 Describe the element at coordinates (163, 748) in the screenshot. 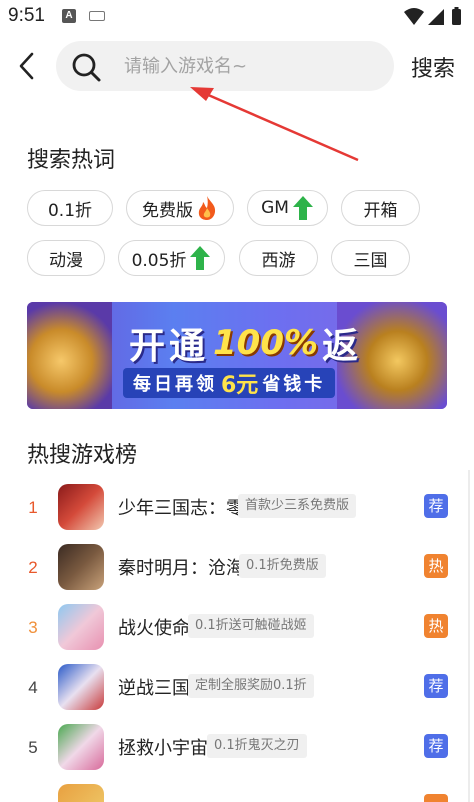

I see `game-name: 拯救小宇宙` at that location.